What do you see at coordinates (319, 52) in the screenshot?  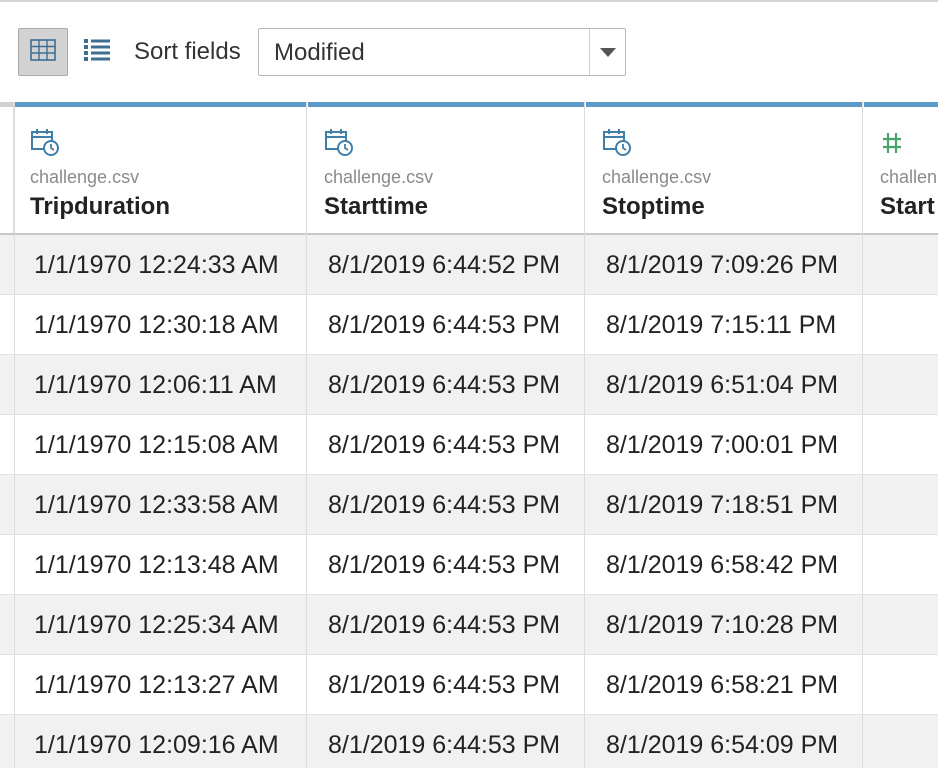 I see `sort-fields-value: Modified` at bounding box center [319, 52].